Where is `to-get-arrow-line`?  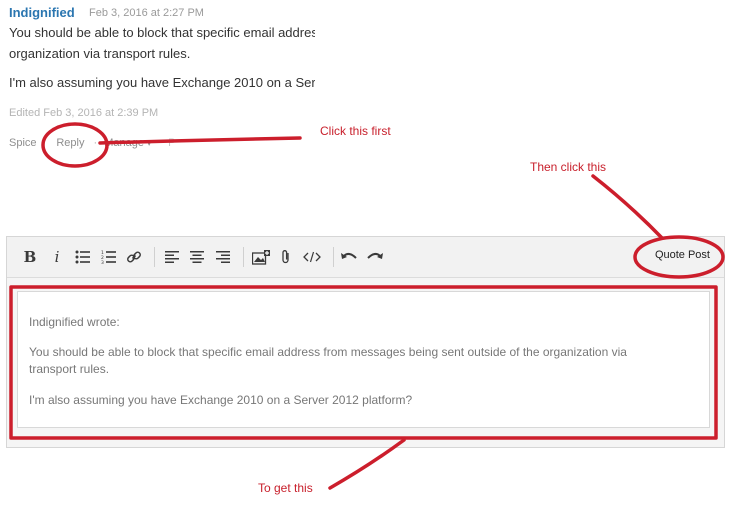
to-get-arrow-line is located at coordinates (367, 464).